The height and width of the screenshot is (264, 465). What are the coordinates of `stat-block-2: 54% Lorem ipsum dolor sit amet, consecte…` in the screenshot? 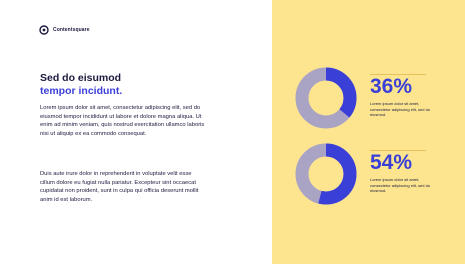 It's located at (369, 175).